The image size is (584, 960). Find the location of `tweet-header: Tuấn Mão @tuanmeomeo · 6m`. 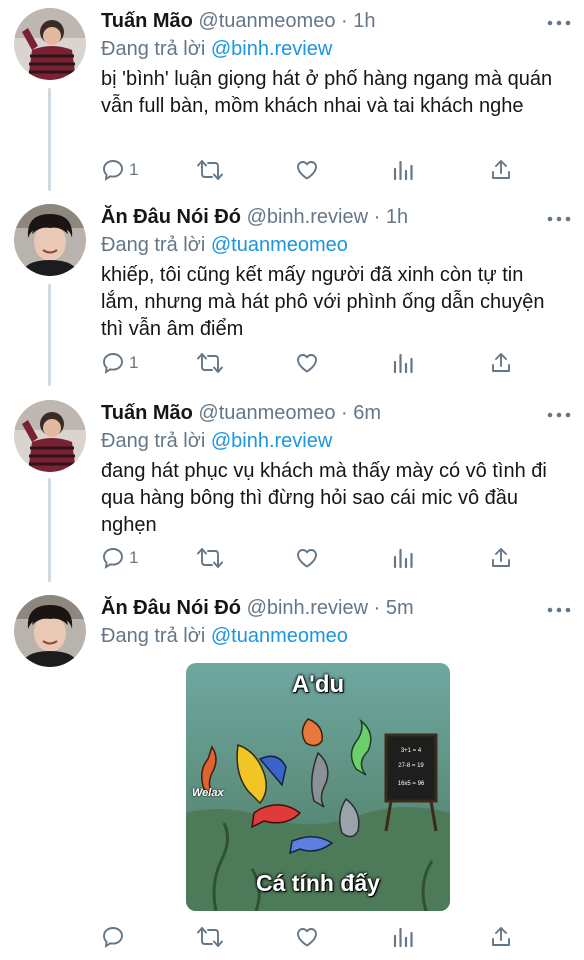

tweet-header: Tuấn Mão @tuanmeomeo · 6m is located at coordinates (322, 413).